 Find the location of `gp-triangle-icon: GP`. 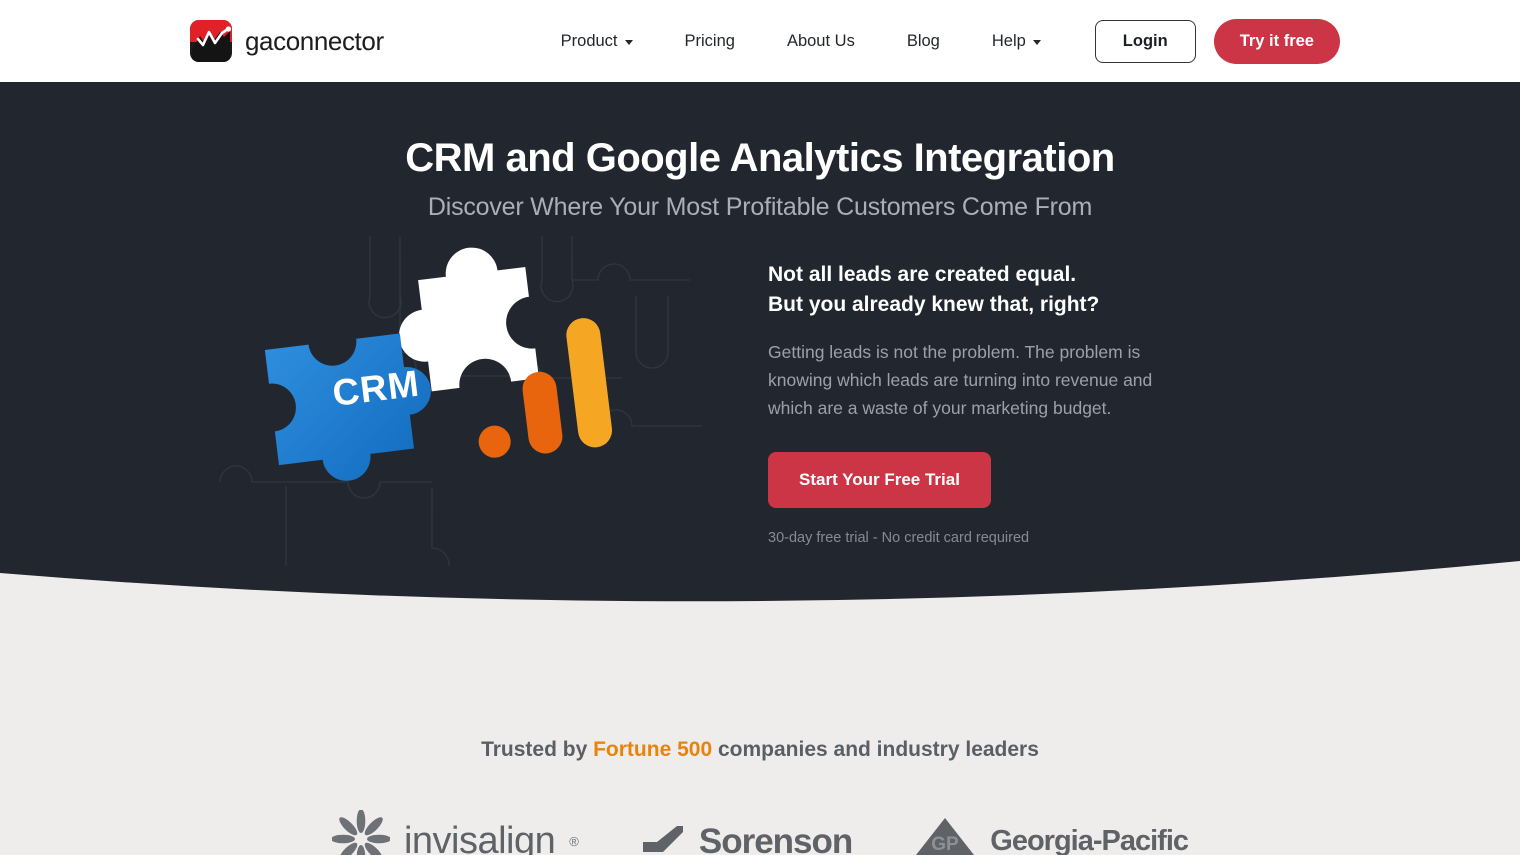

gp-triangle-icon: GP is located at coordinates (945, 835).